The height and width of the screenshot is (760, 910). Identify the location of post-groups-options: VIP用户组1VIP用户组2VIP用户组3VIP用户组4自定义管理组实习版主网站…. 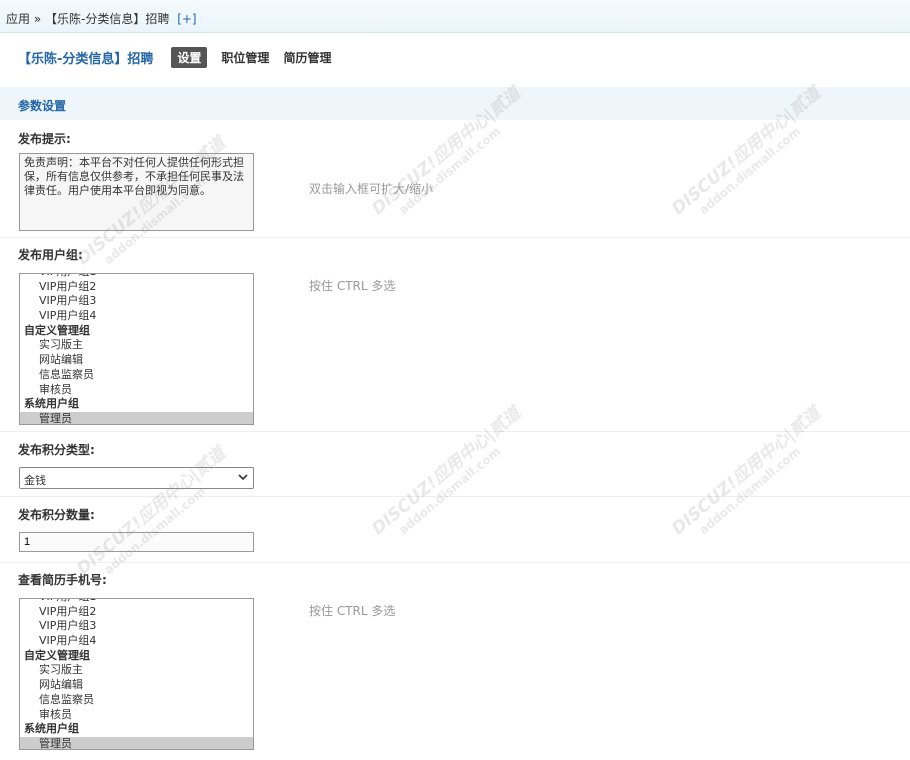
(136, 349).